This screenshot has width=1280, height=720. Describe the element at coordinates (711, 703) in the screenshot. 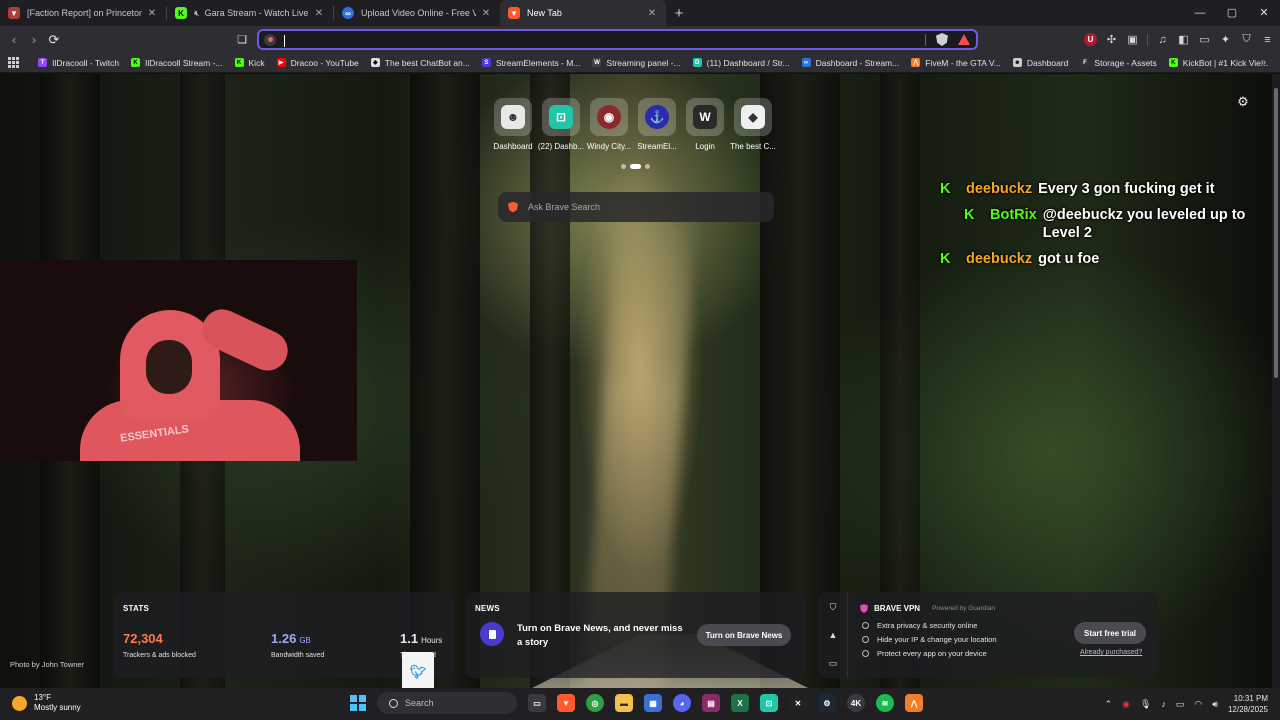

I see `winrar-icon: ▤` at that location.